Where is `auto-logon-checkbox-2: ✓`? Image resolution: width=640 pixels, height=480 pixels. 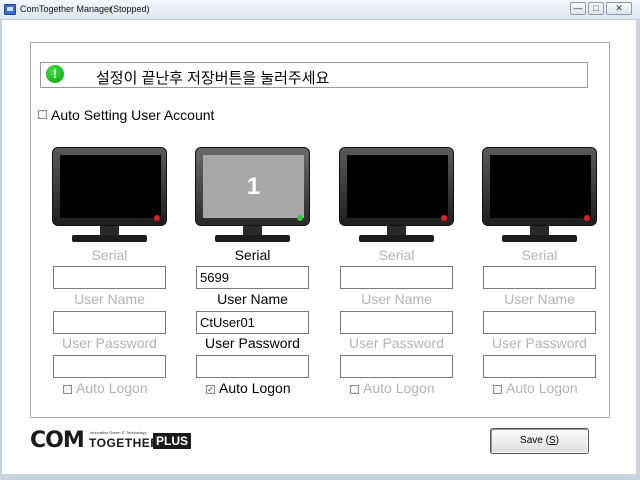 auto-logon-checkbox-2: ✓ is located at coordinates (210, 389).